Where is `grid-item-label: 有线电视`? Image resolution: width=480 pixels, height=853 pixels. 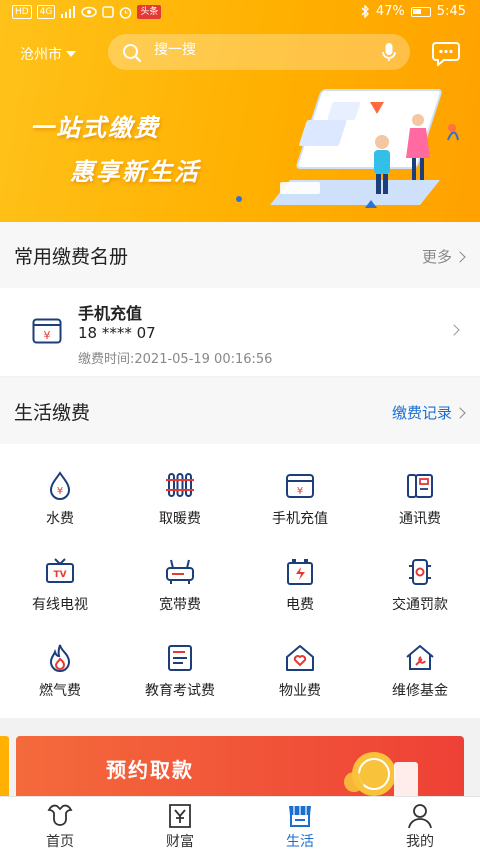 grid-item-label: 有线电视 is located at coordinates (60, 605).